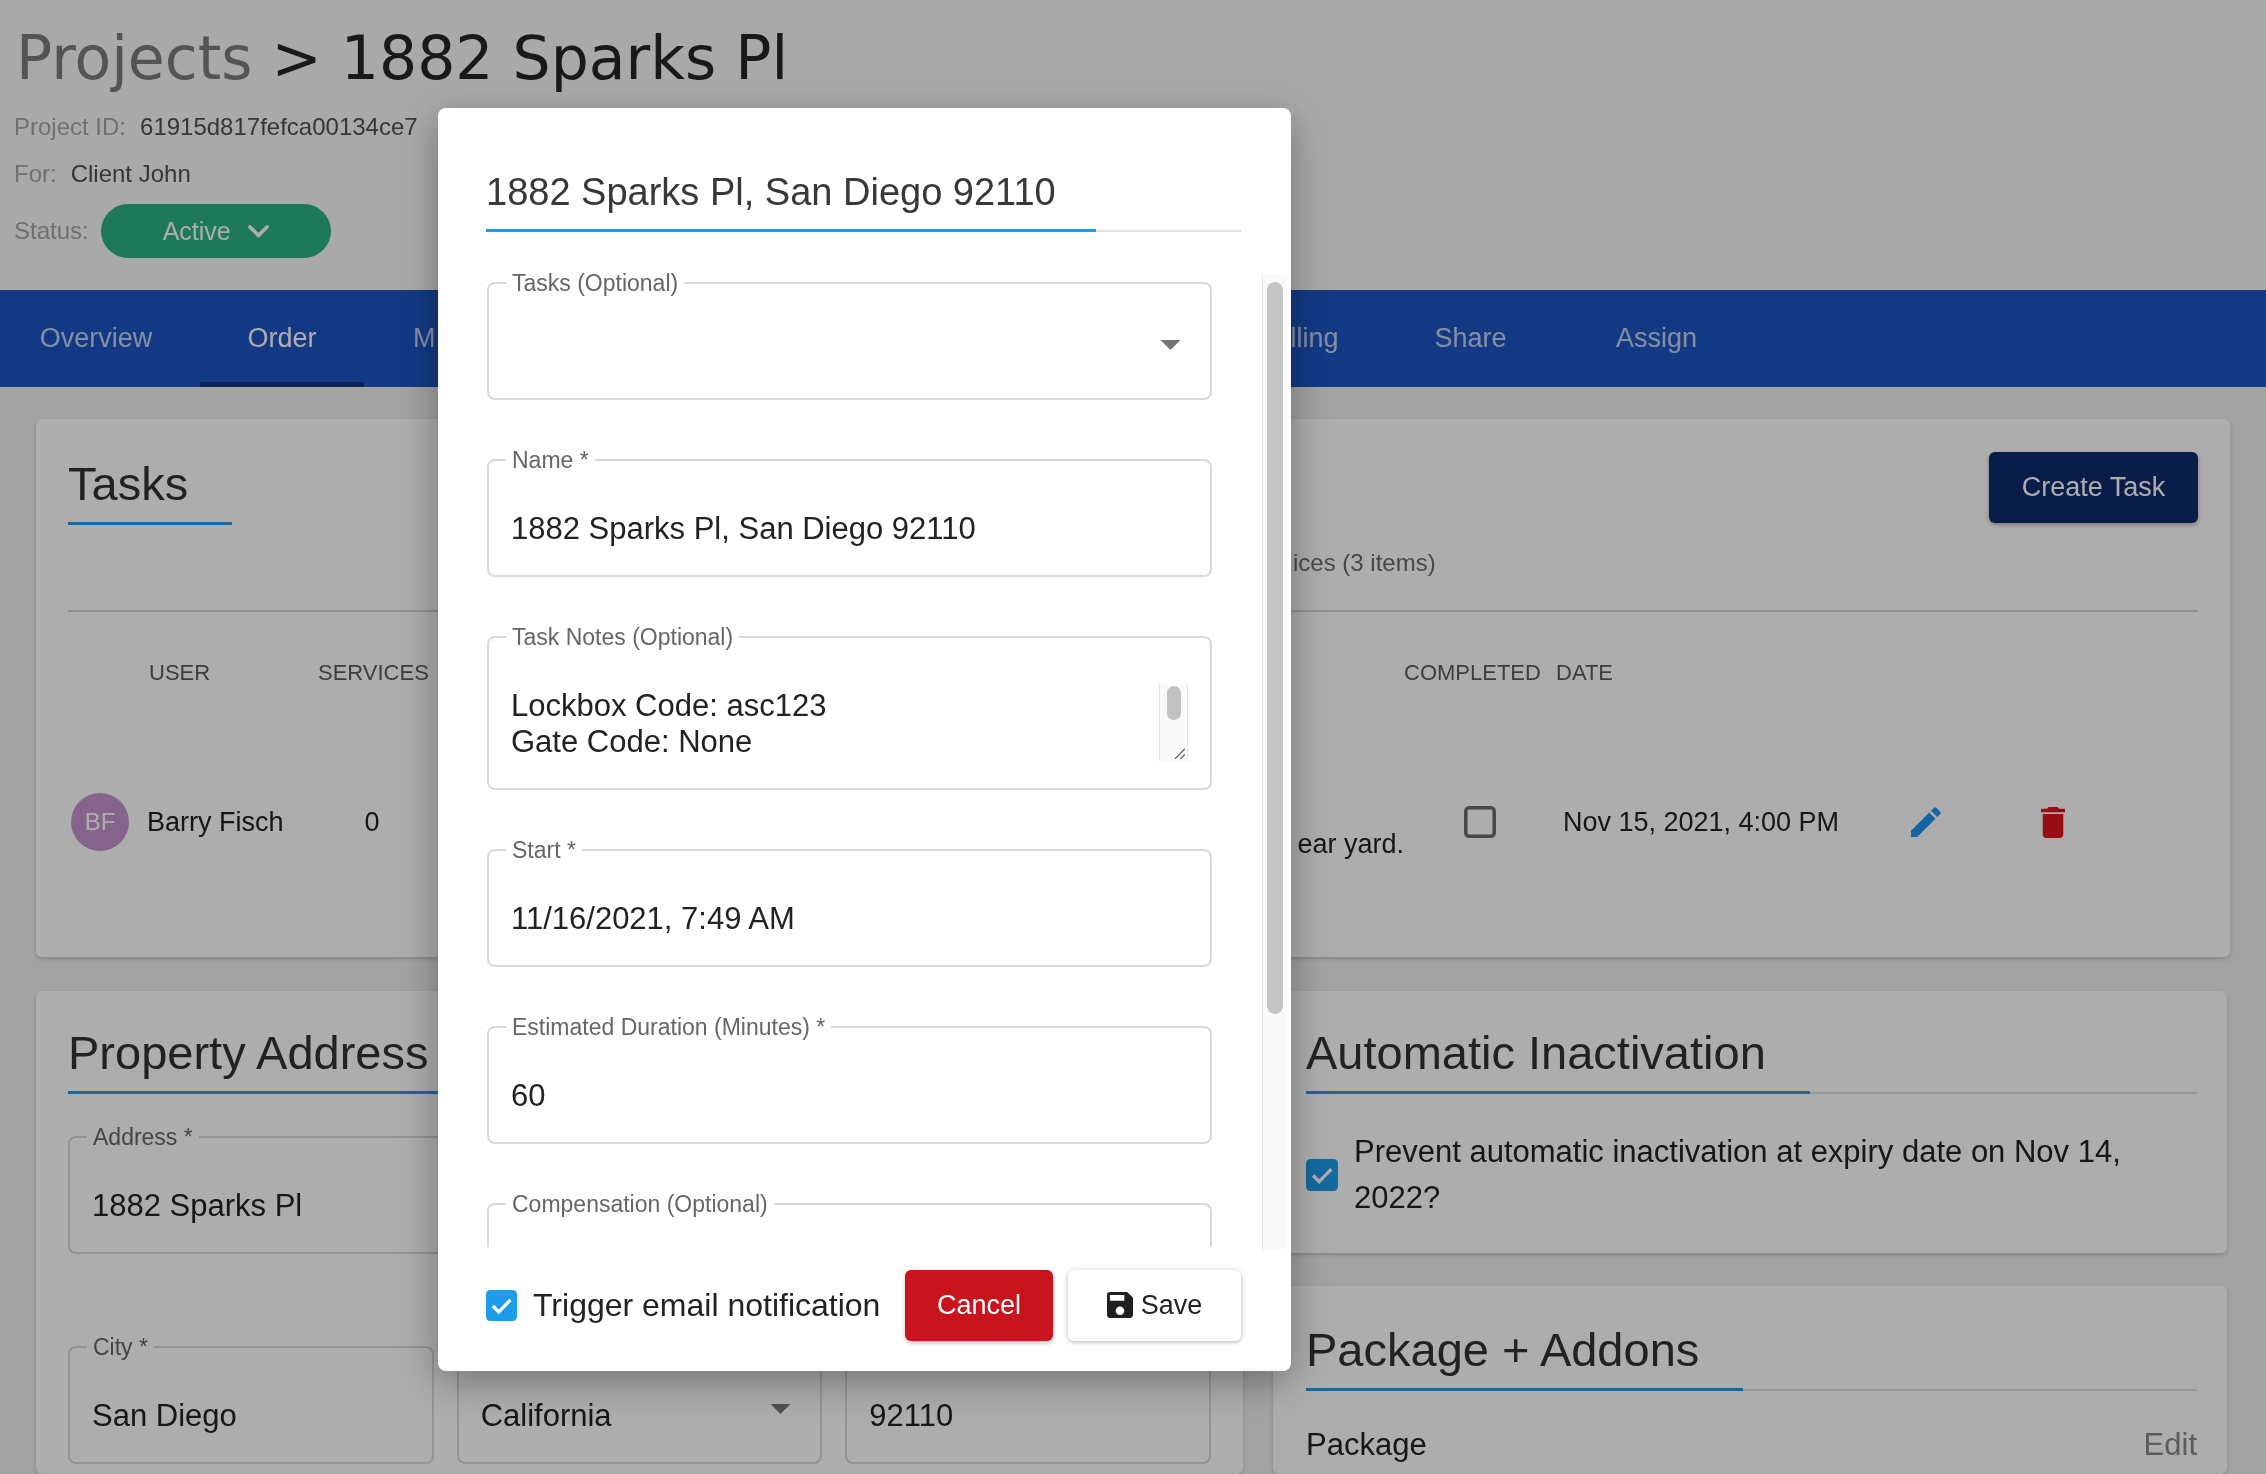  Describe the element at coordinates (2053, 822) in the screenshot. I see `trash-icon` at that location.